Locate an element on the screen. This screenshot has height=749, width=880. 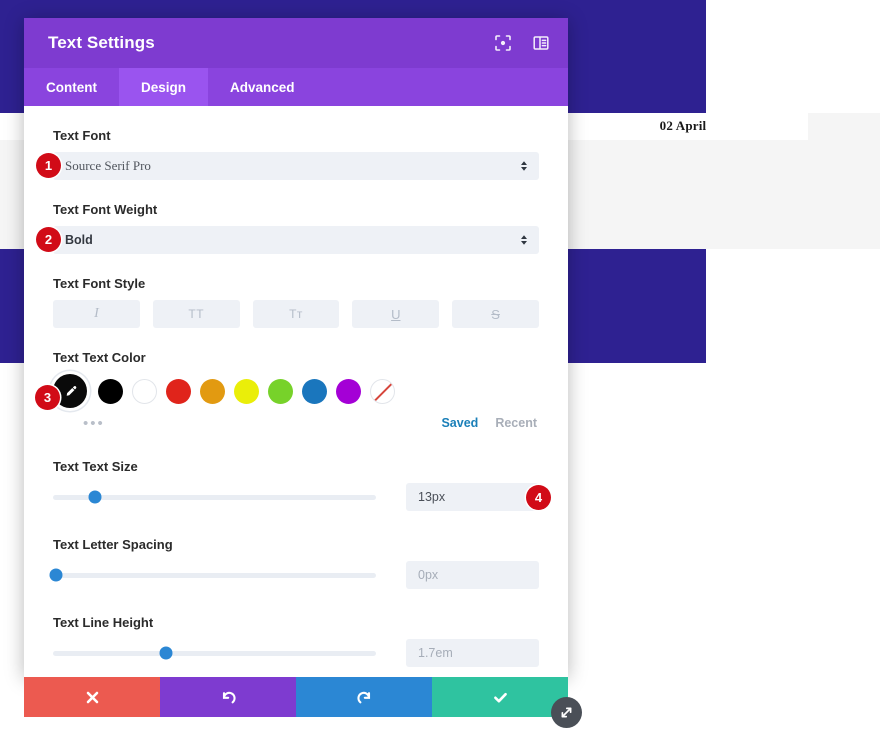
field-text-font-weight: Text Font Weight 2 Bold is located at coordinates (287, 228).